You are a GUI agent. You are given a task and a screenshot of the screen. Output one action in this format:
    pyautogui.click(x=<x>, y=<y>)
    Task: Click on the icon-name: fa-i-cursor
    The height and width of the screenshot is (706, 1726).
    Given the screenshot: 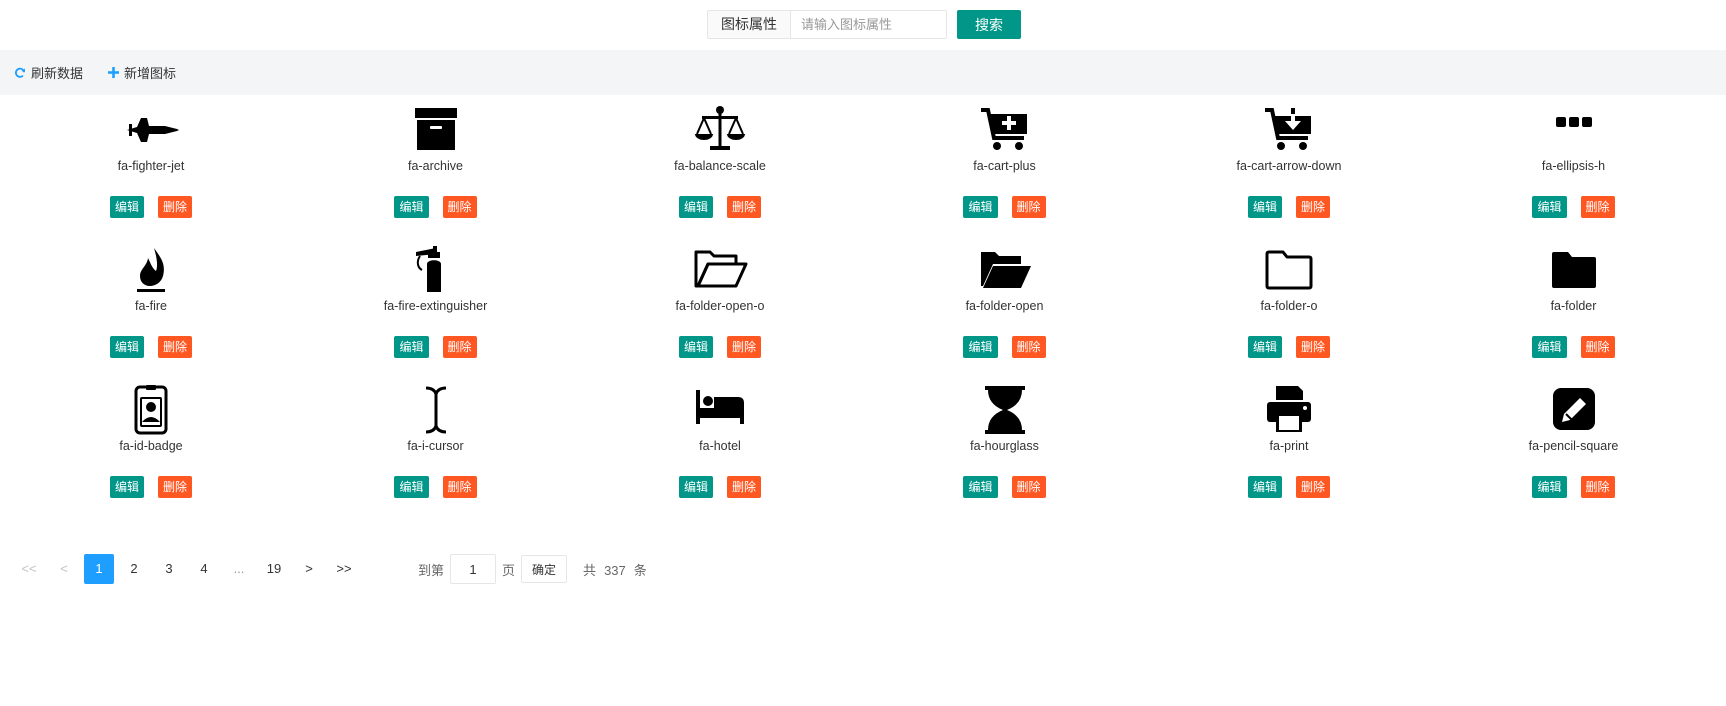 What is the action you would take?
    pyautogui.click(x=435, y=446)
    